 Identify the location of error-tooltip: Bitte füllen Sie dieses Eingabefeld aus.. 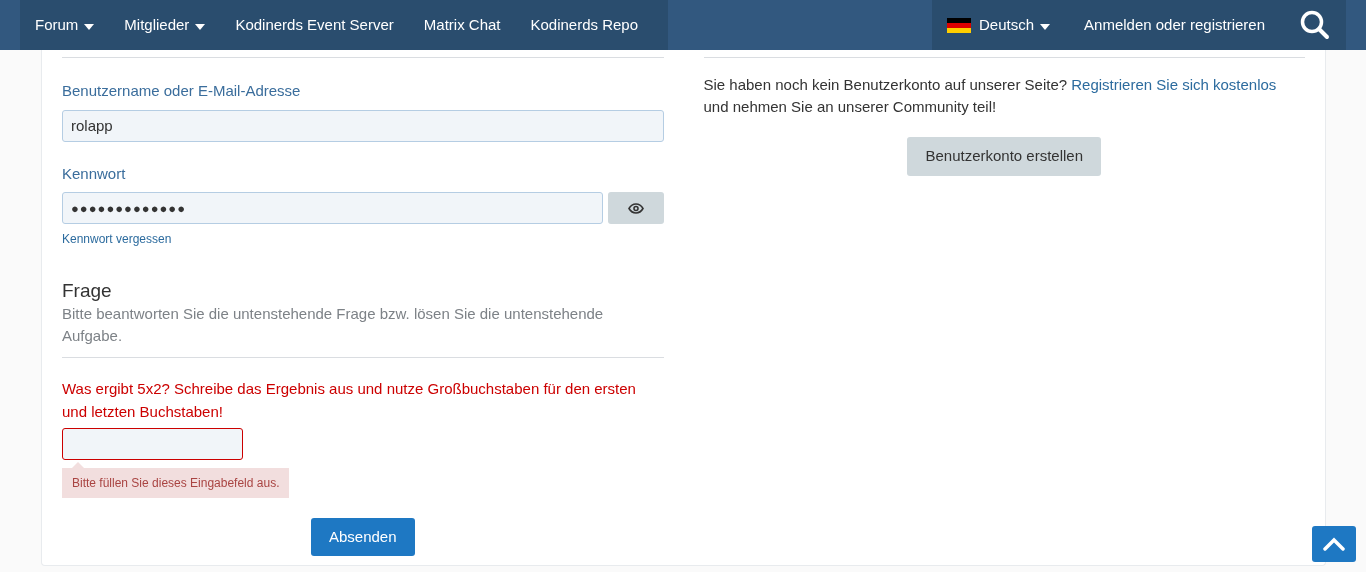
(176, 480).